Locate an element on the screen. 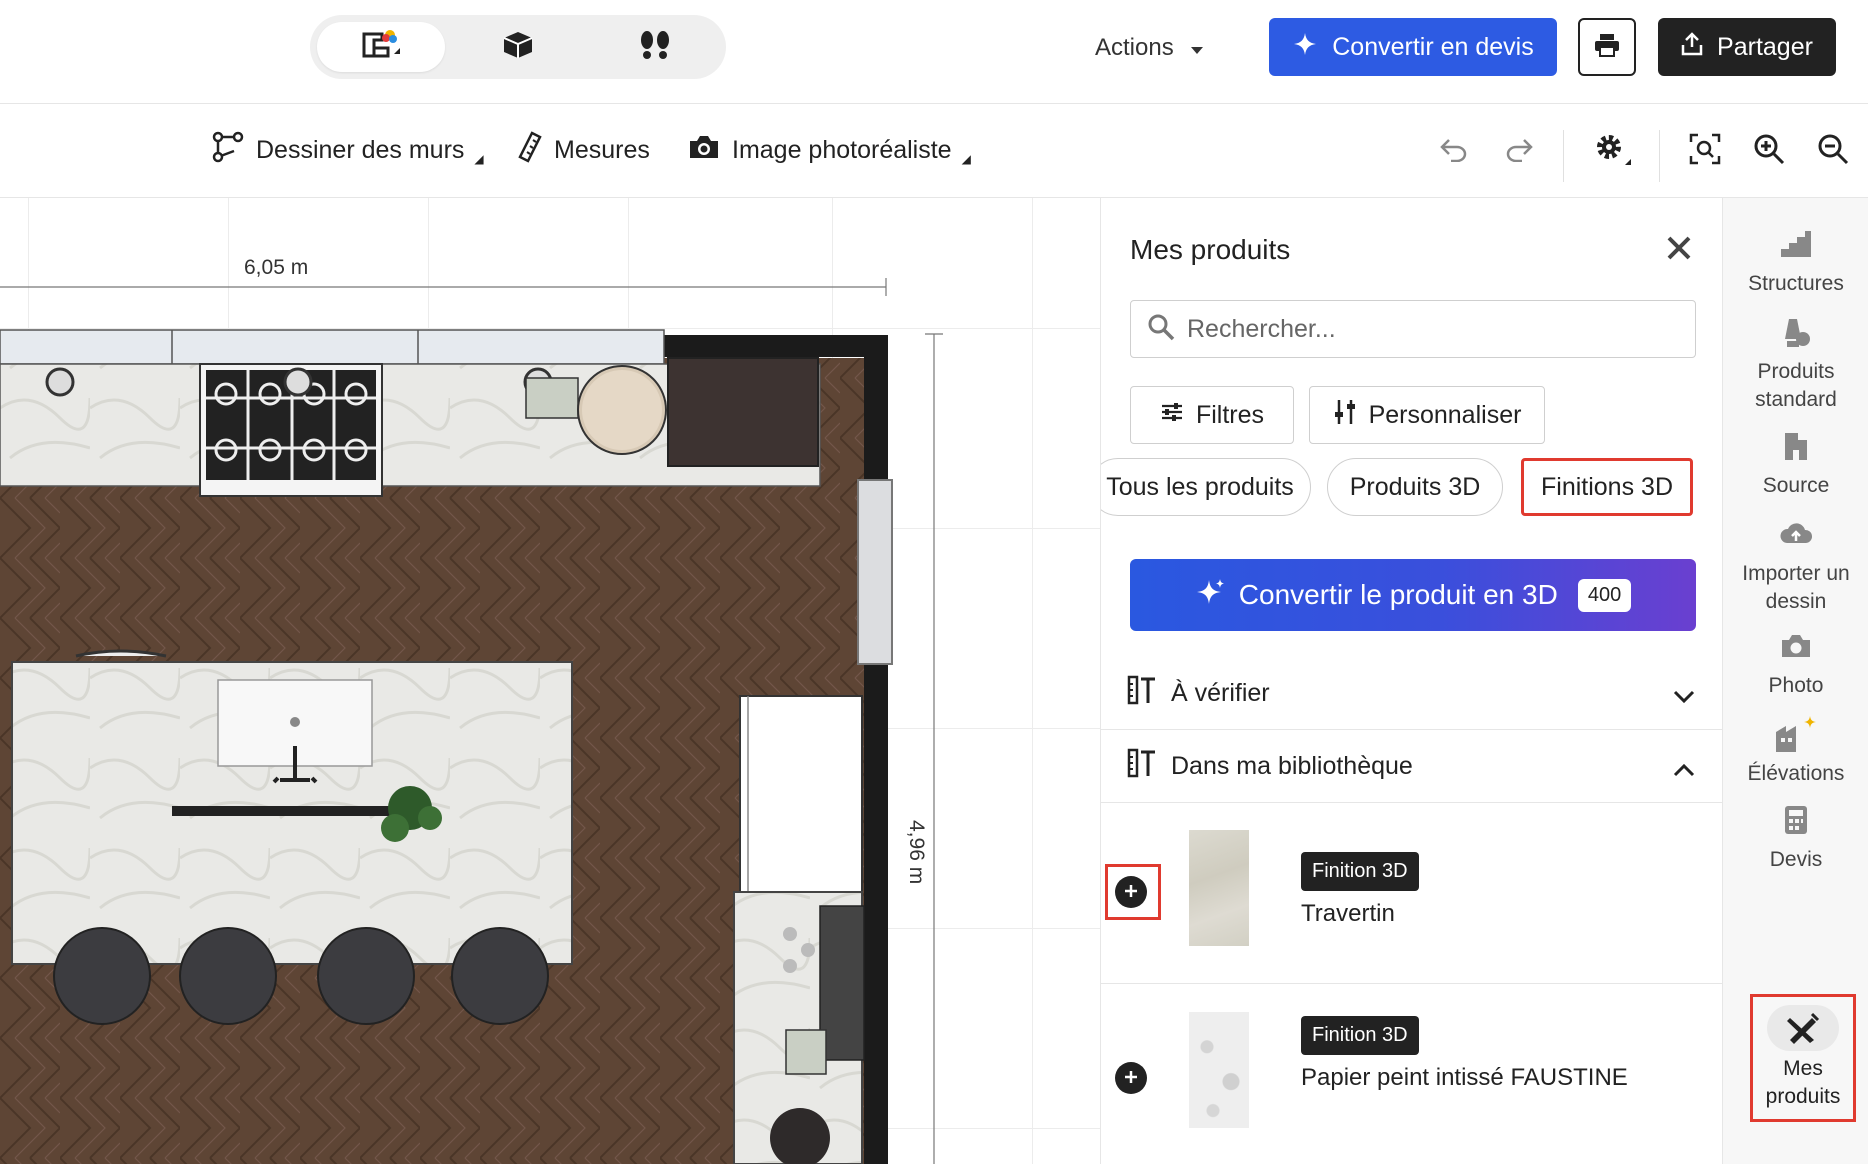  sidebar-item-quote: Devis is located at coordinates (1795, 836).